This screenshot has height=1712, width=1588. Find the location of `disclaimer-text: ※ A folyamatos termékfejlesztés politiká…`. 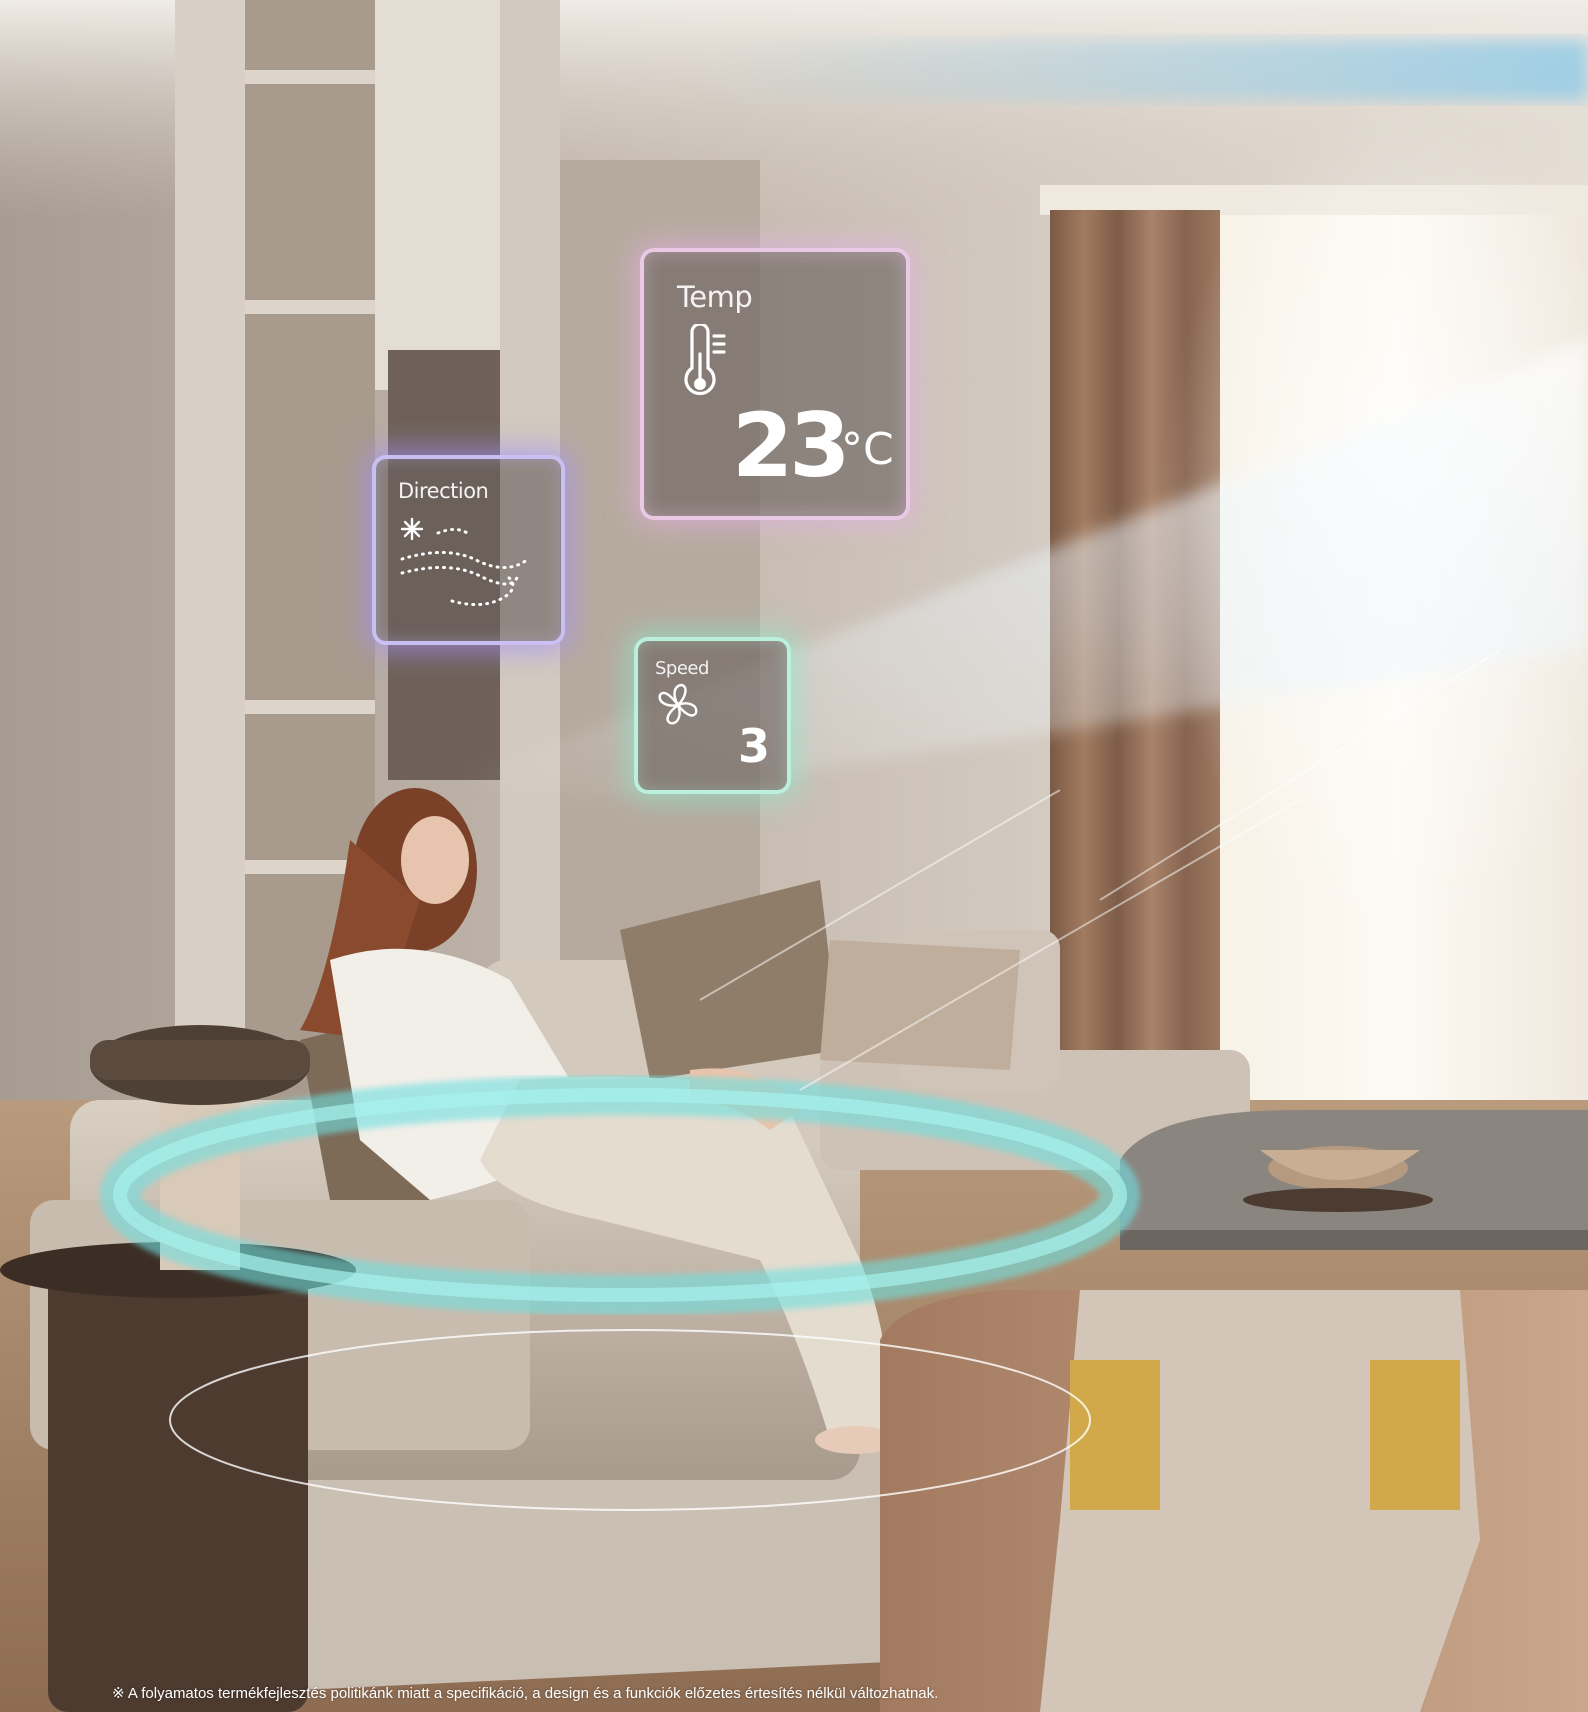

disclaimer-text: ※ A folyamatos termékfejlesztés politiká… is located at coordinates (525, 1693).